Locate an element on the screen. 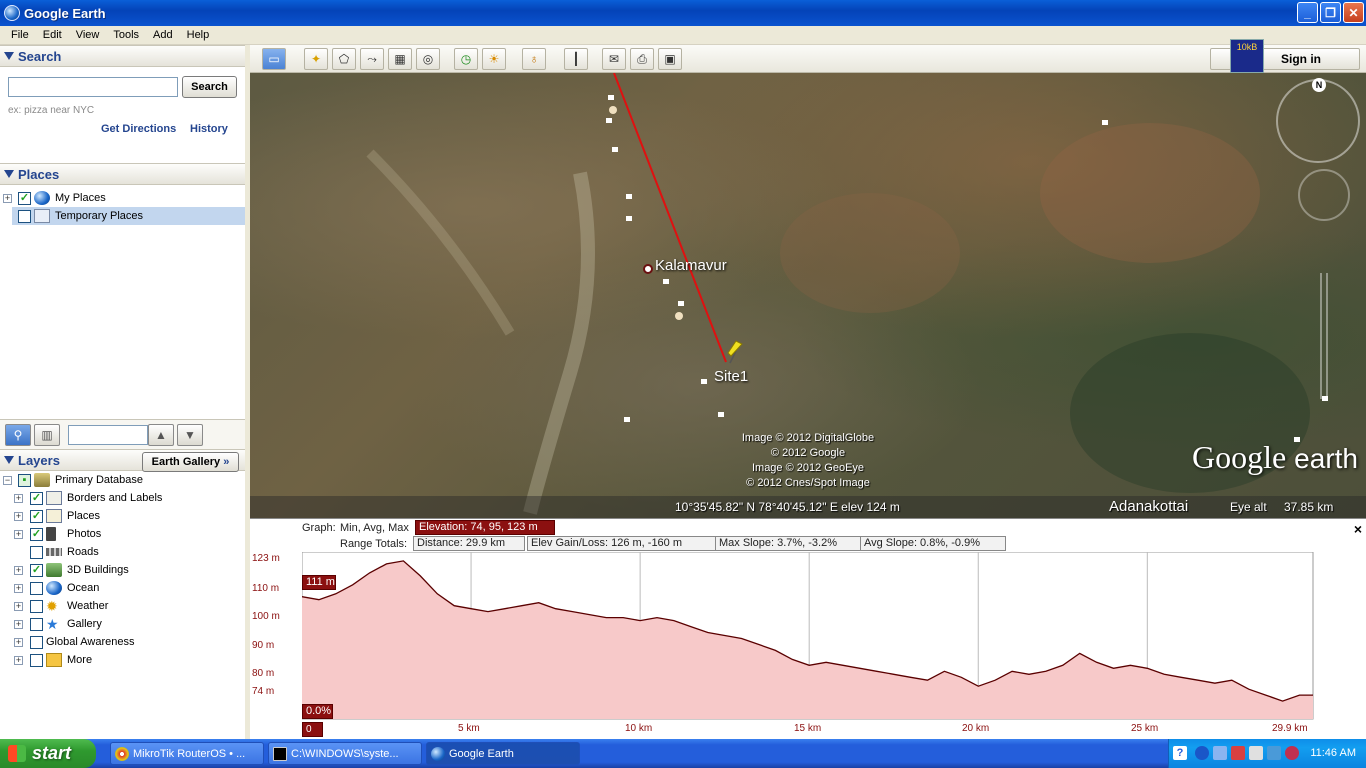 The image size is (1366, 768). add-placemark-button: ✦ is located at coordinates (316, 59).